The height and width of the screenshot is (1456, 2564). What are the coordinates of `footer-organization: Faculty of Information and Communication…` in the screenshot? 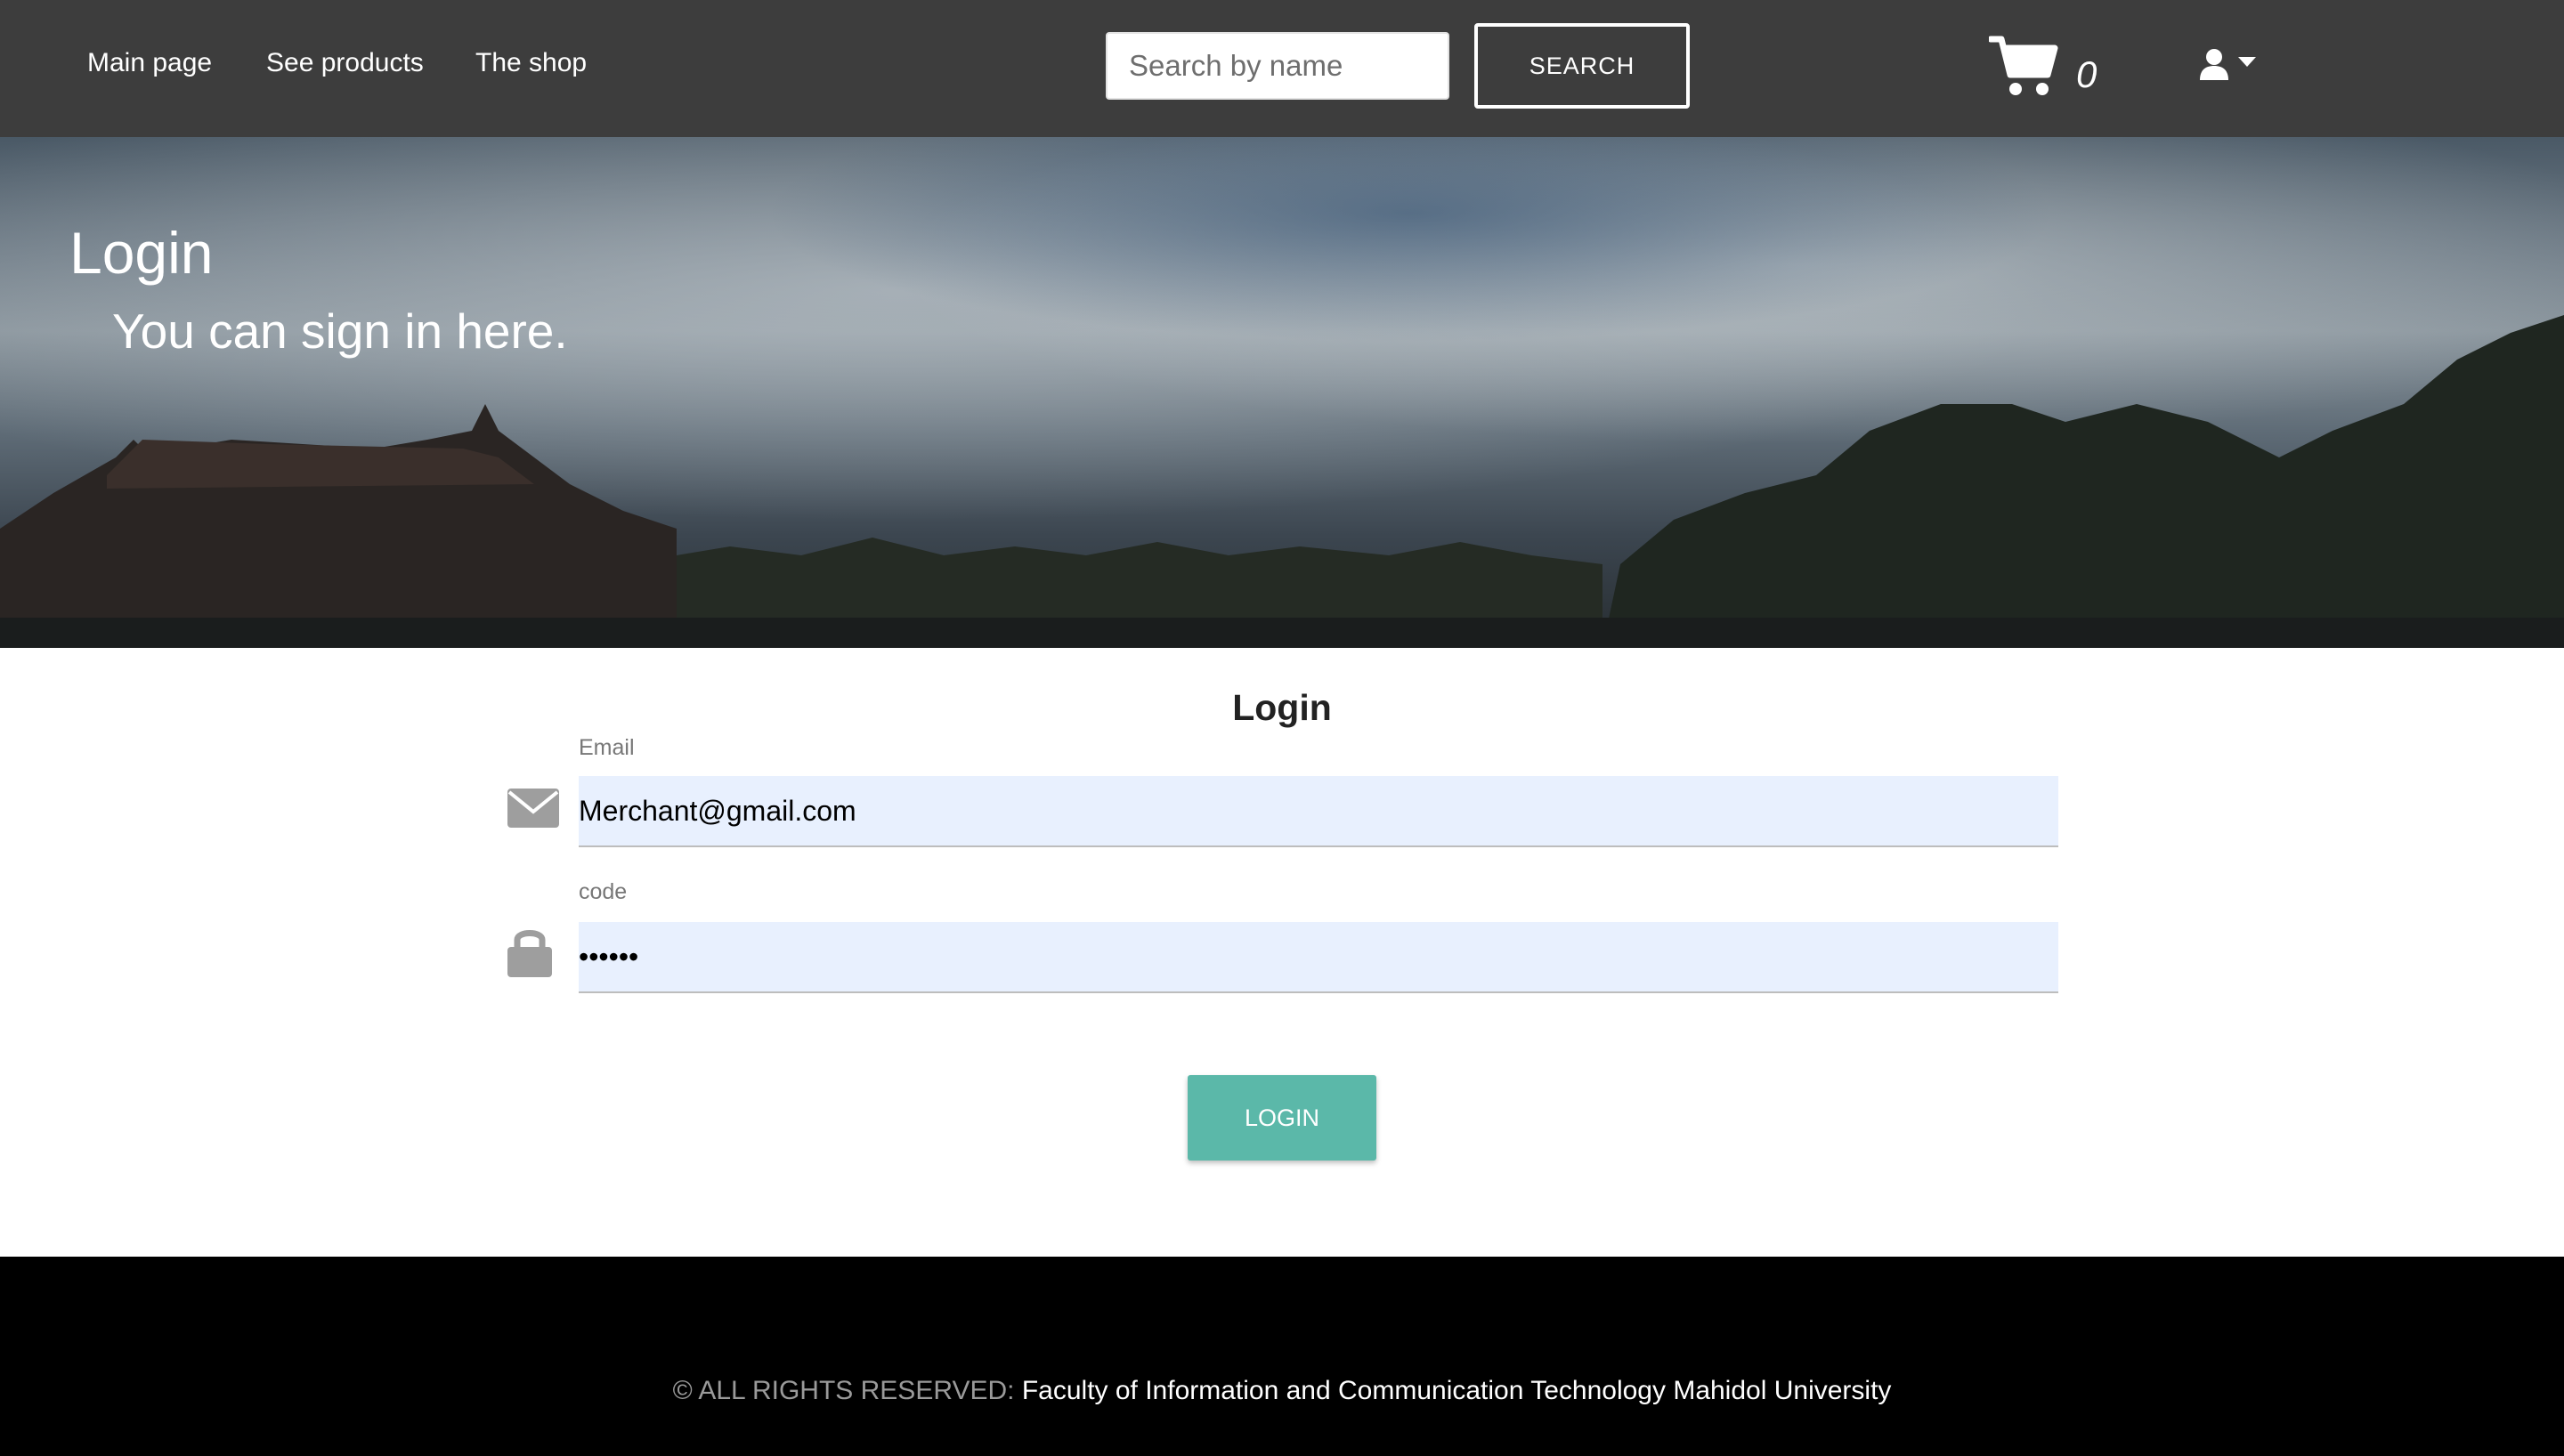 It's located at (1456, 1390).